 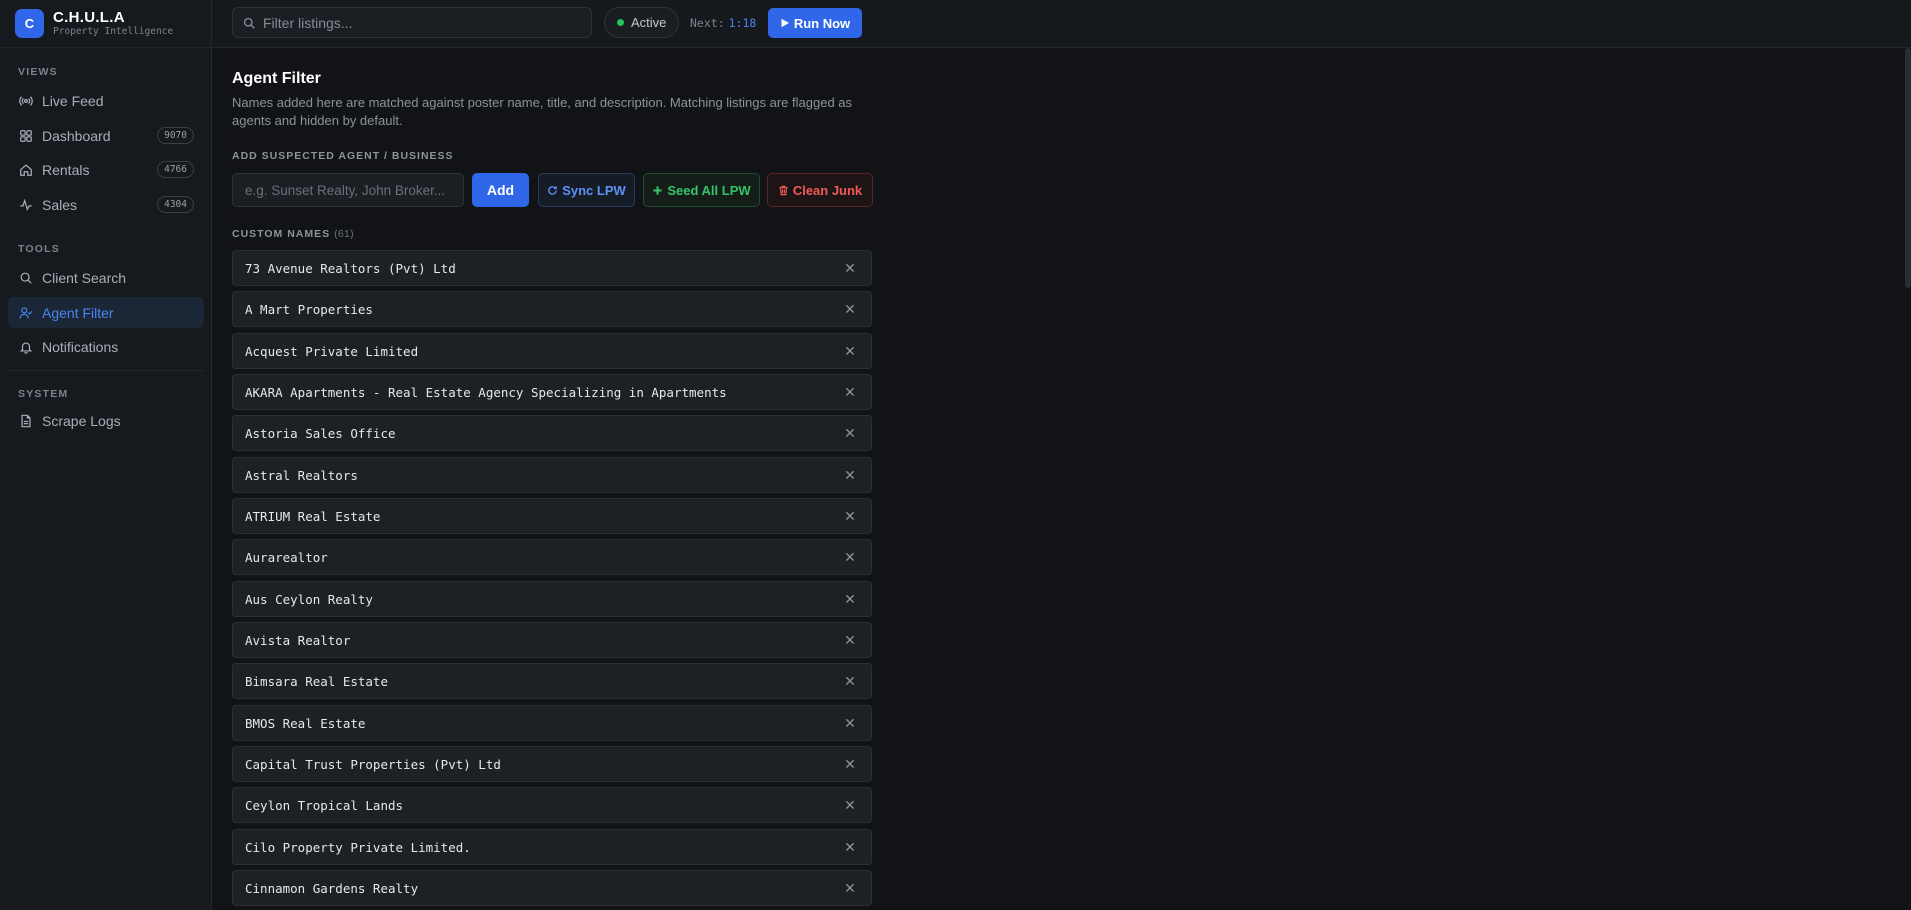 I want to click on agent-name: Bimsara Real Estate, so click(x=316, y=681).